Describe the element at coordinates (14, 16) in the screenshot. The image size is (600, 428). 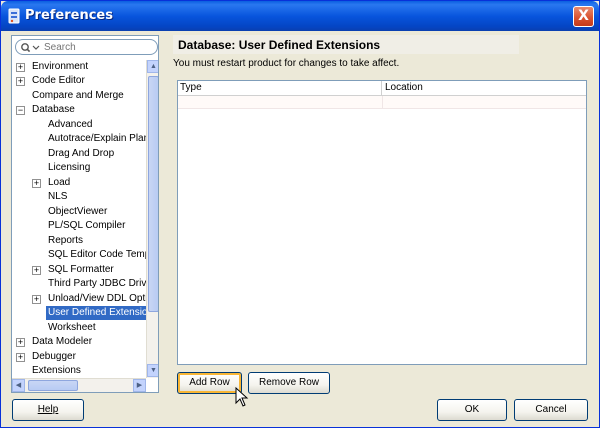
I see `app-icon` at that location.